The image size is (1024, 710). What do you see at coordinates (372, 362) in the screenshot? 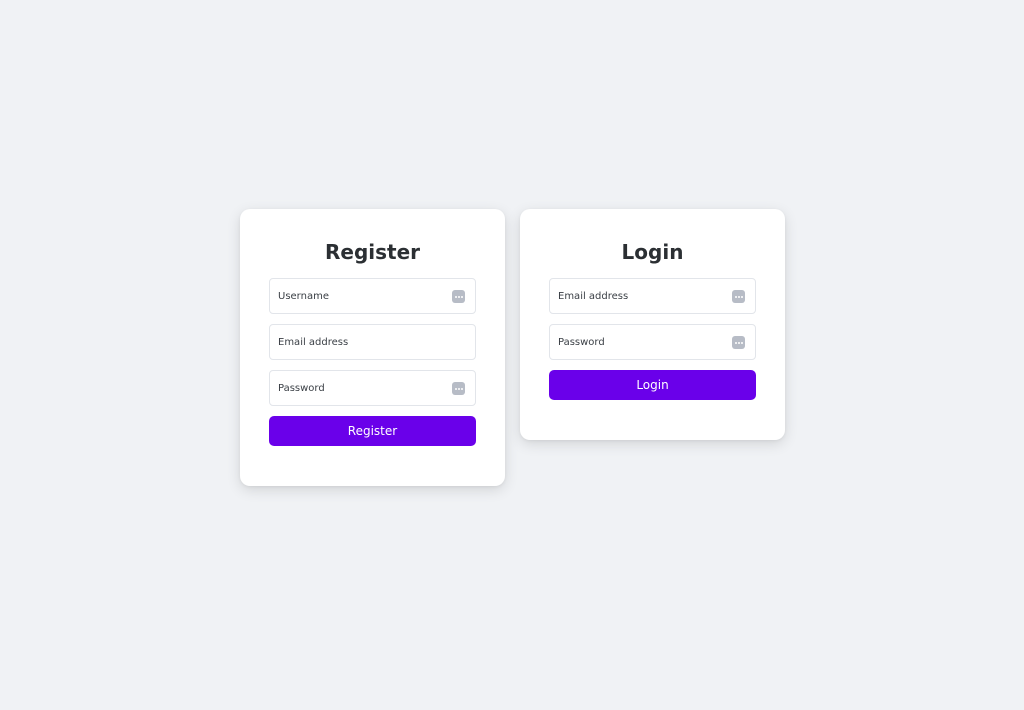
I see `register-form: Register` at bounding box center [372, 362].